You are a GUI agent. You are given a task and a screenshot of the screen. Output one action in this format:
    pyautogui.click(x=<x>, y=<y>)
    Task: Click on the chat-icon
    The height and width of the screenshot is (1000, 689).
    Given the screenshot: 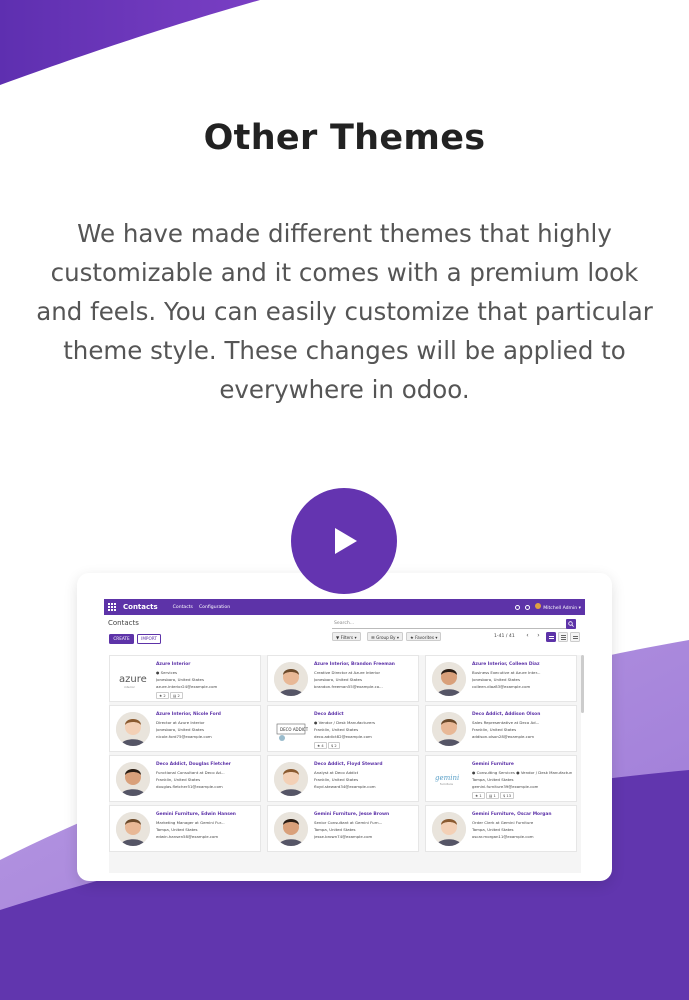 What is the action you would take?
    pyautogui.click(x=528, y=607)
    